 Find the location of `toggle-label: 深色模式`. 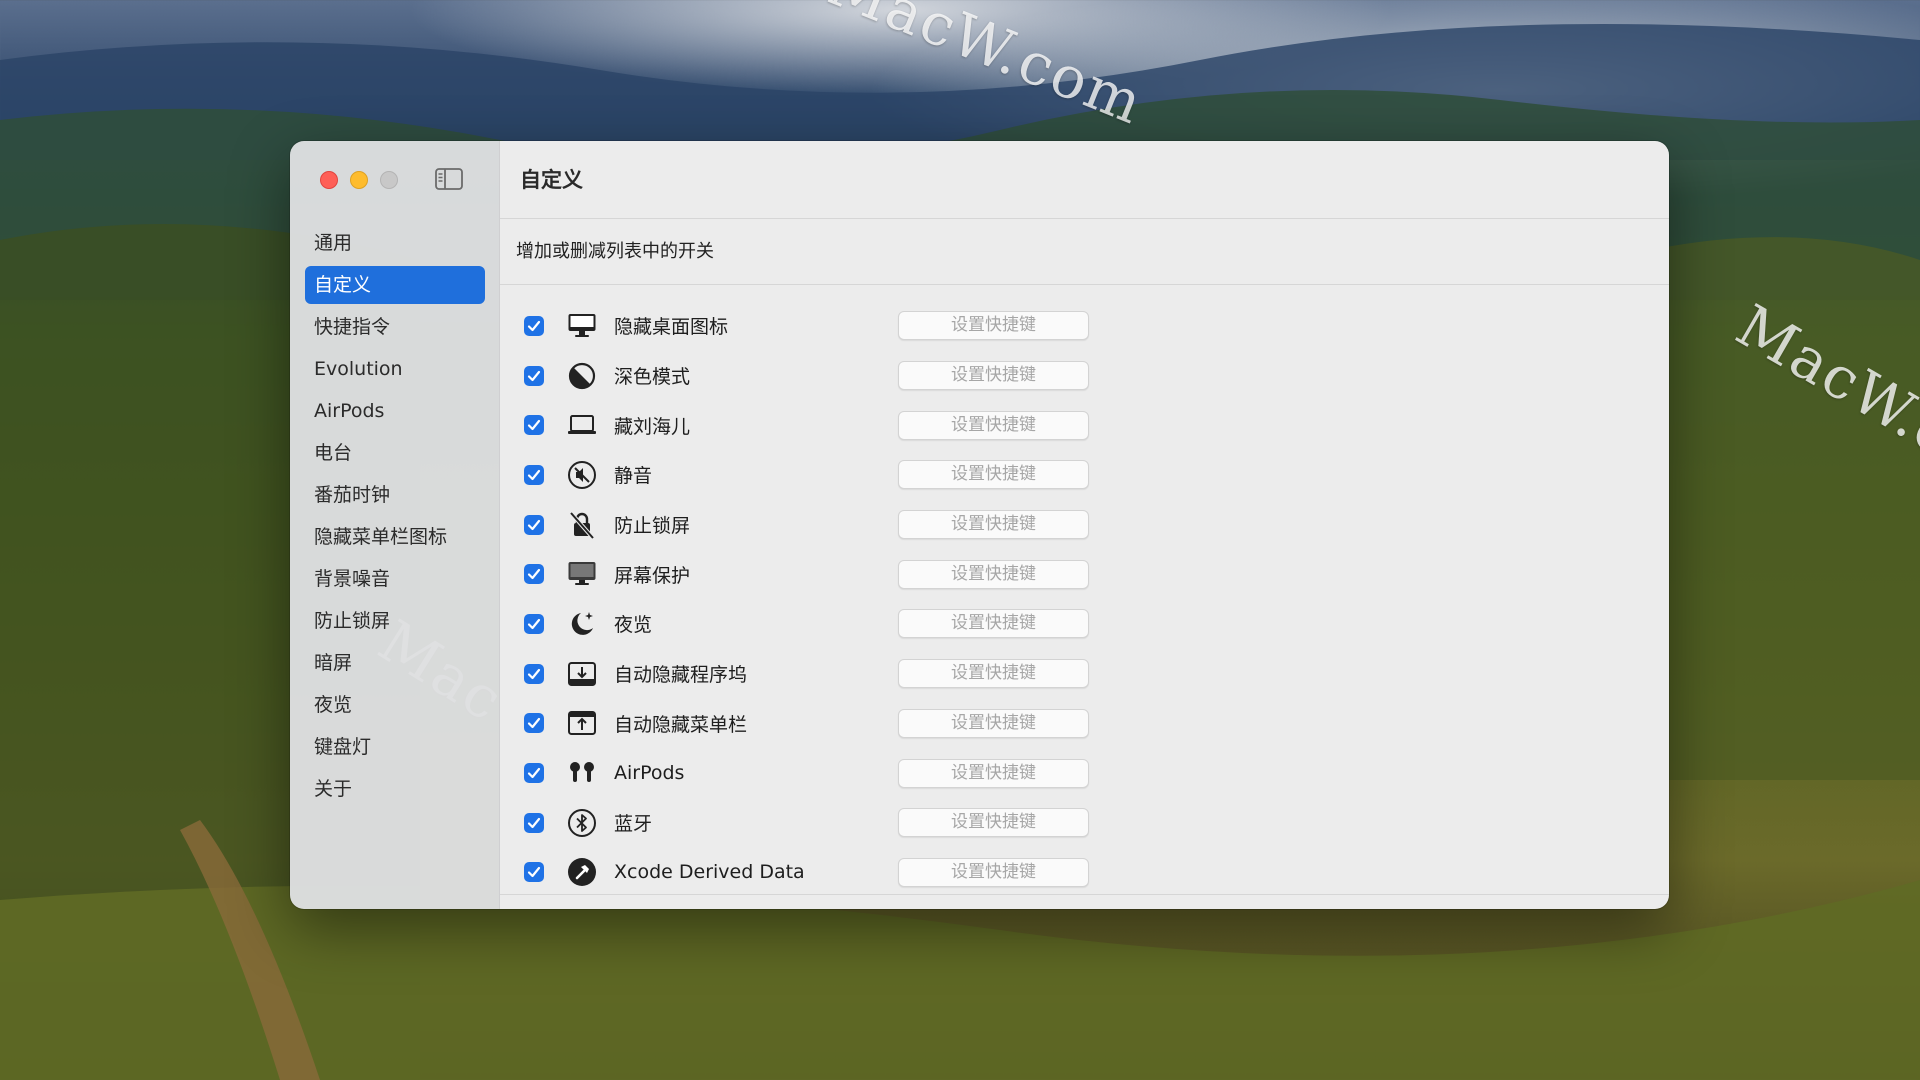

toggle-label: 深色模式 is located at coordinates (652, 377).